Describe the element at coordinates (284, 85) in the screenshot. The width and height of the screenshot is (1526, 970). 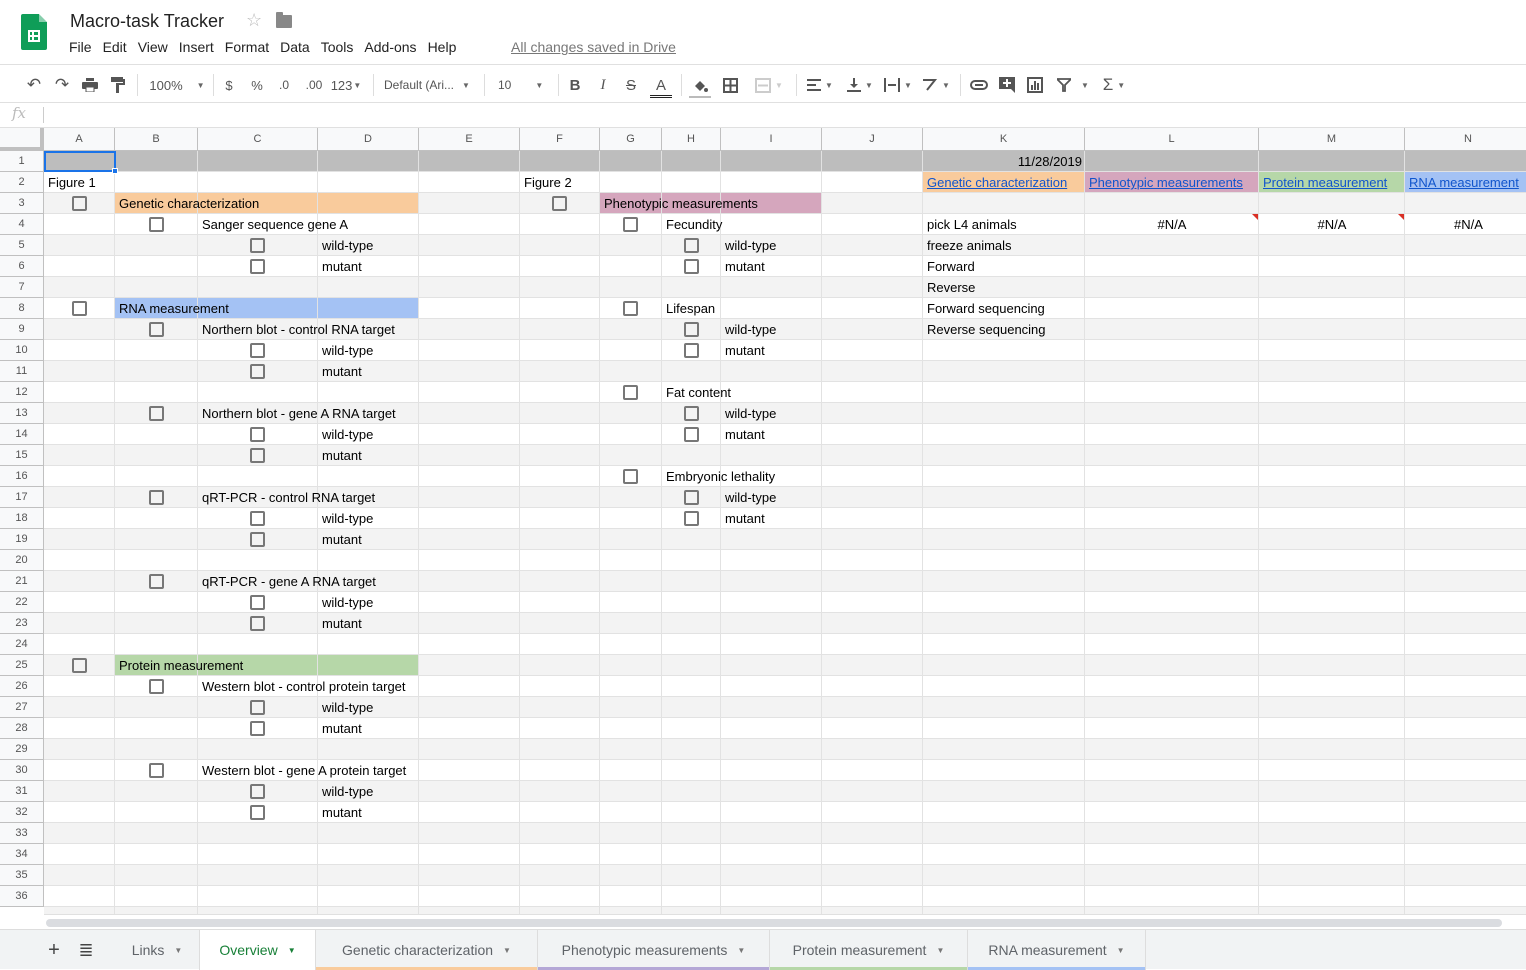
I see `decrease-decimal-button: .0` at that location.